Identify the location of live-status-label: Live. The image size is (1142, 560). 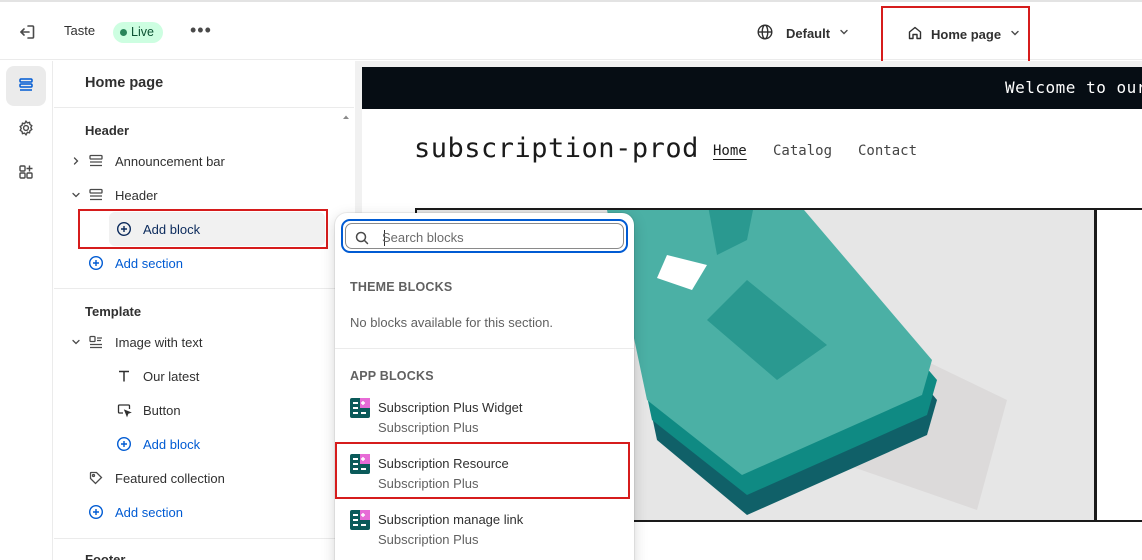
(142, 32).